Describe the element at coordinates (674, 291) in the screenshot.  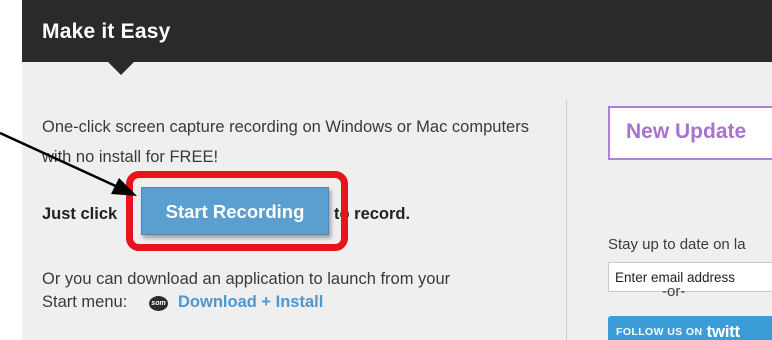
I see `or-separator: -or-` at that location.